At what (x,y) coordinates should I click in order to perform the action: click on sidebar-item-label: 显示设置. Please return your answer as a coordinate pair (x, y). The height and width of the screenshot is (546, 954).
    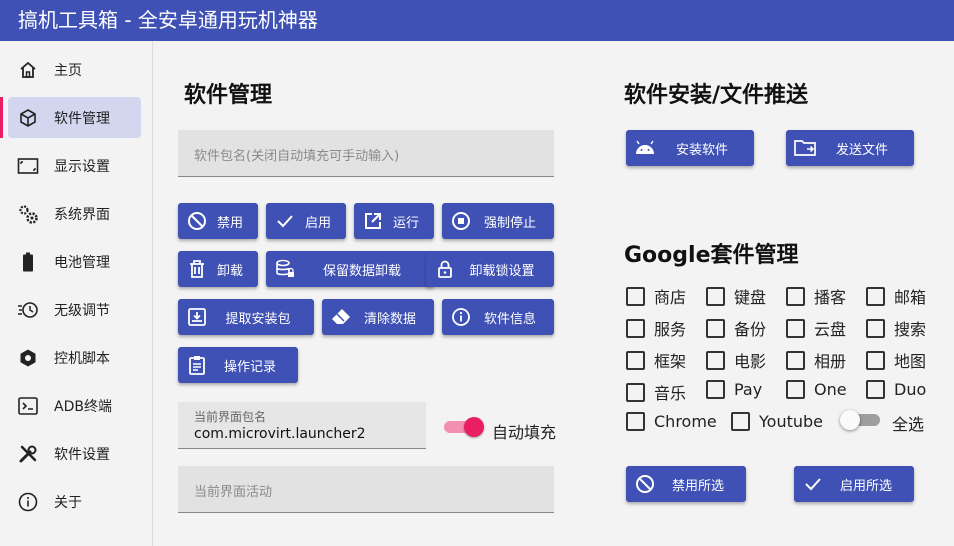
    Looking at the image, I should click on (82, 166).